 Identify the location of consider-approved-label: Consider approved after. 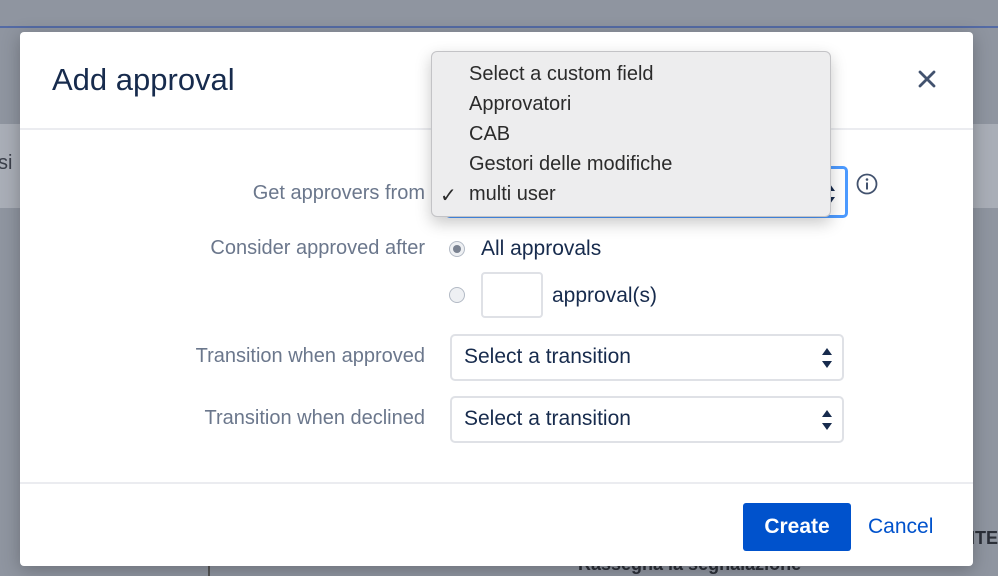
(317, 248).